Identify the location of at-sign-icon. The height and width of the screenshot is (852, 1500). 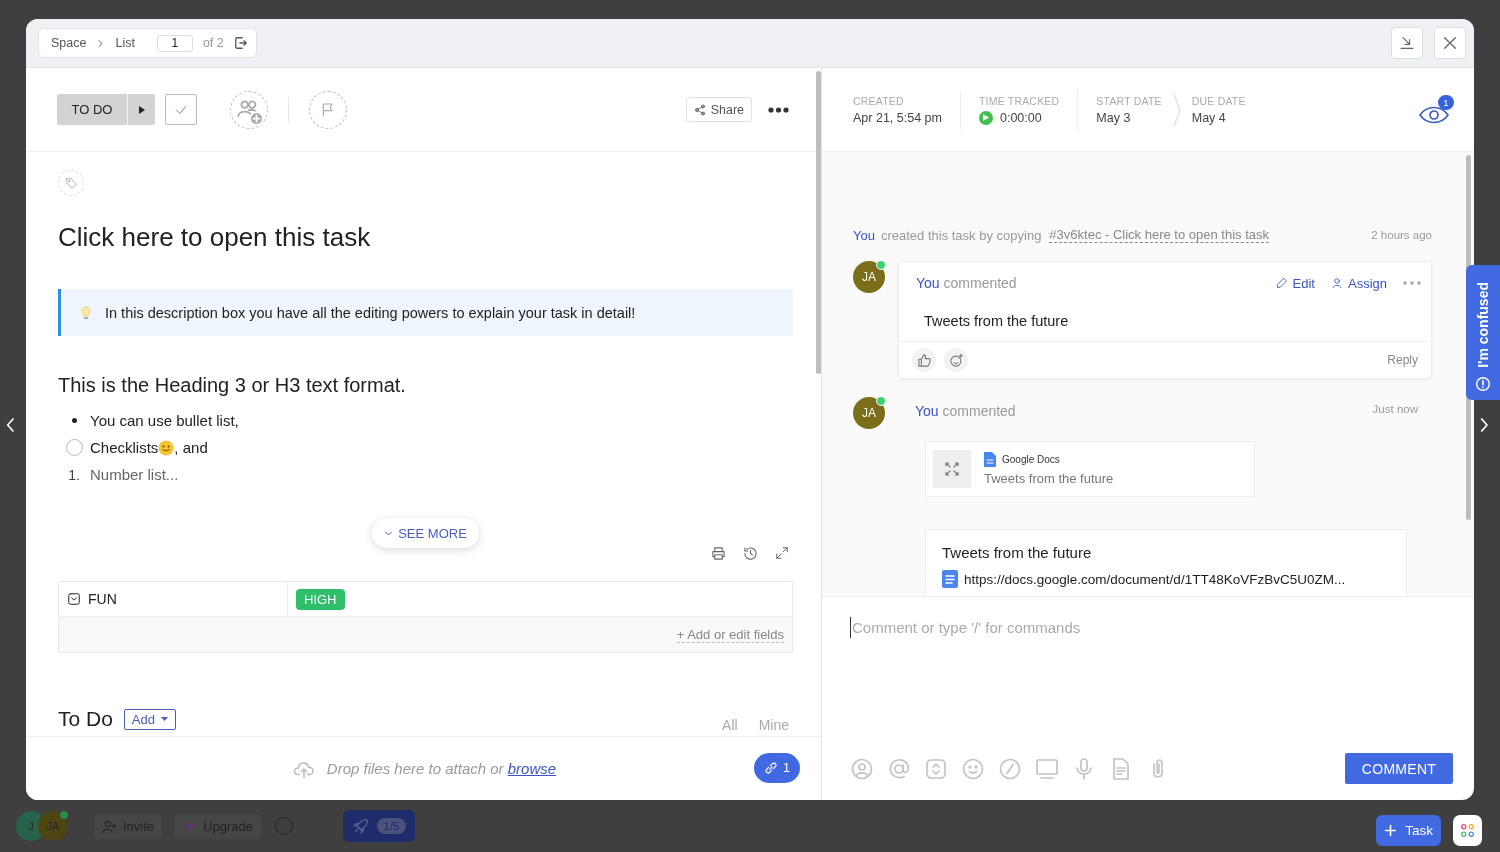
(899, 768).